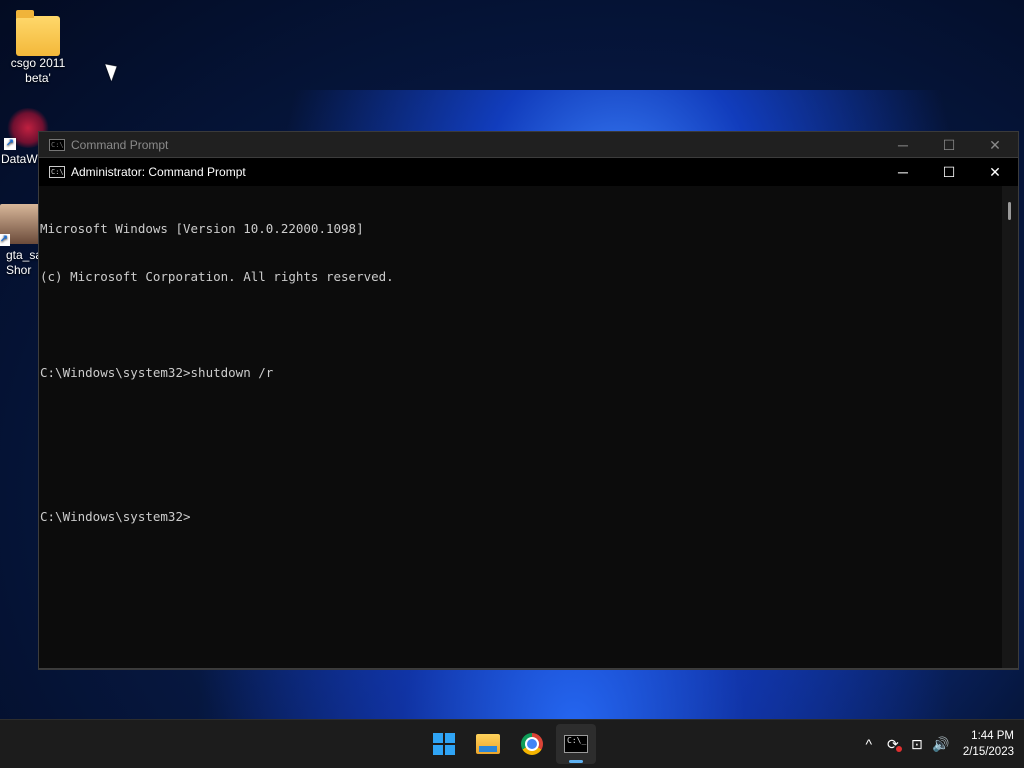 The height and width of the screenshot is (768, 1024). What do you see at coordinates (869, 744) in the screenshot?
I see `show-hidden-icons-chevron-icon: ^` at bounding box center [869, 744].